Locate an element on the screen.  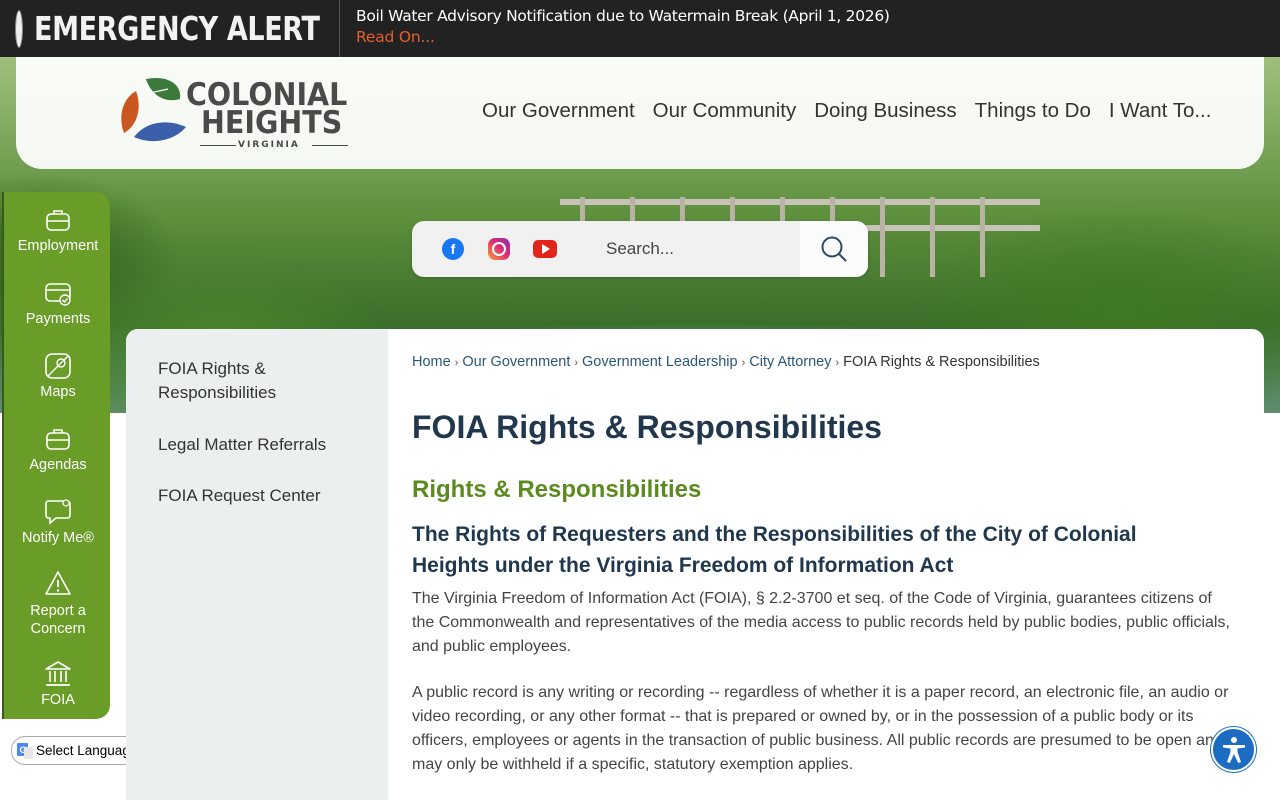
alert-label-box: EMERGENCY ALERT is located at coordinates (170, 28).